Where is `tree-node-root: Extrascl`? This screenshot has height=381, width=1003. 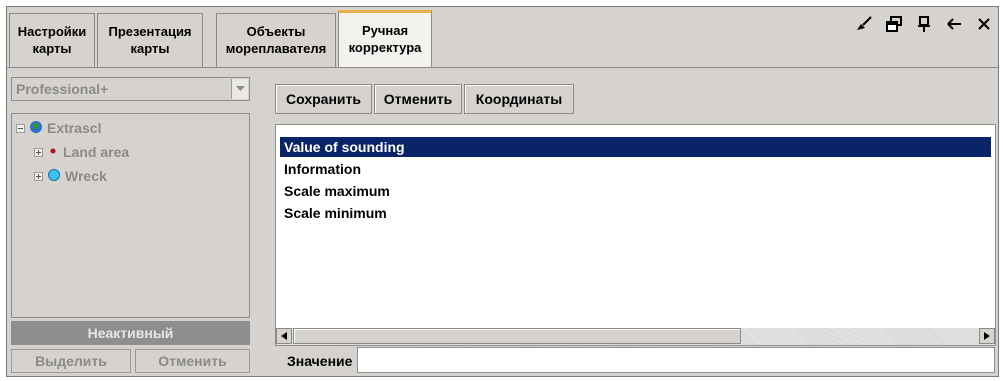
tree-node-root: Extrascl is located at coordinates (58, 128).